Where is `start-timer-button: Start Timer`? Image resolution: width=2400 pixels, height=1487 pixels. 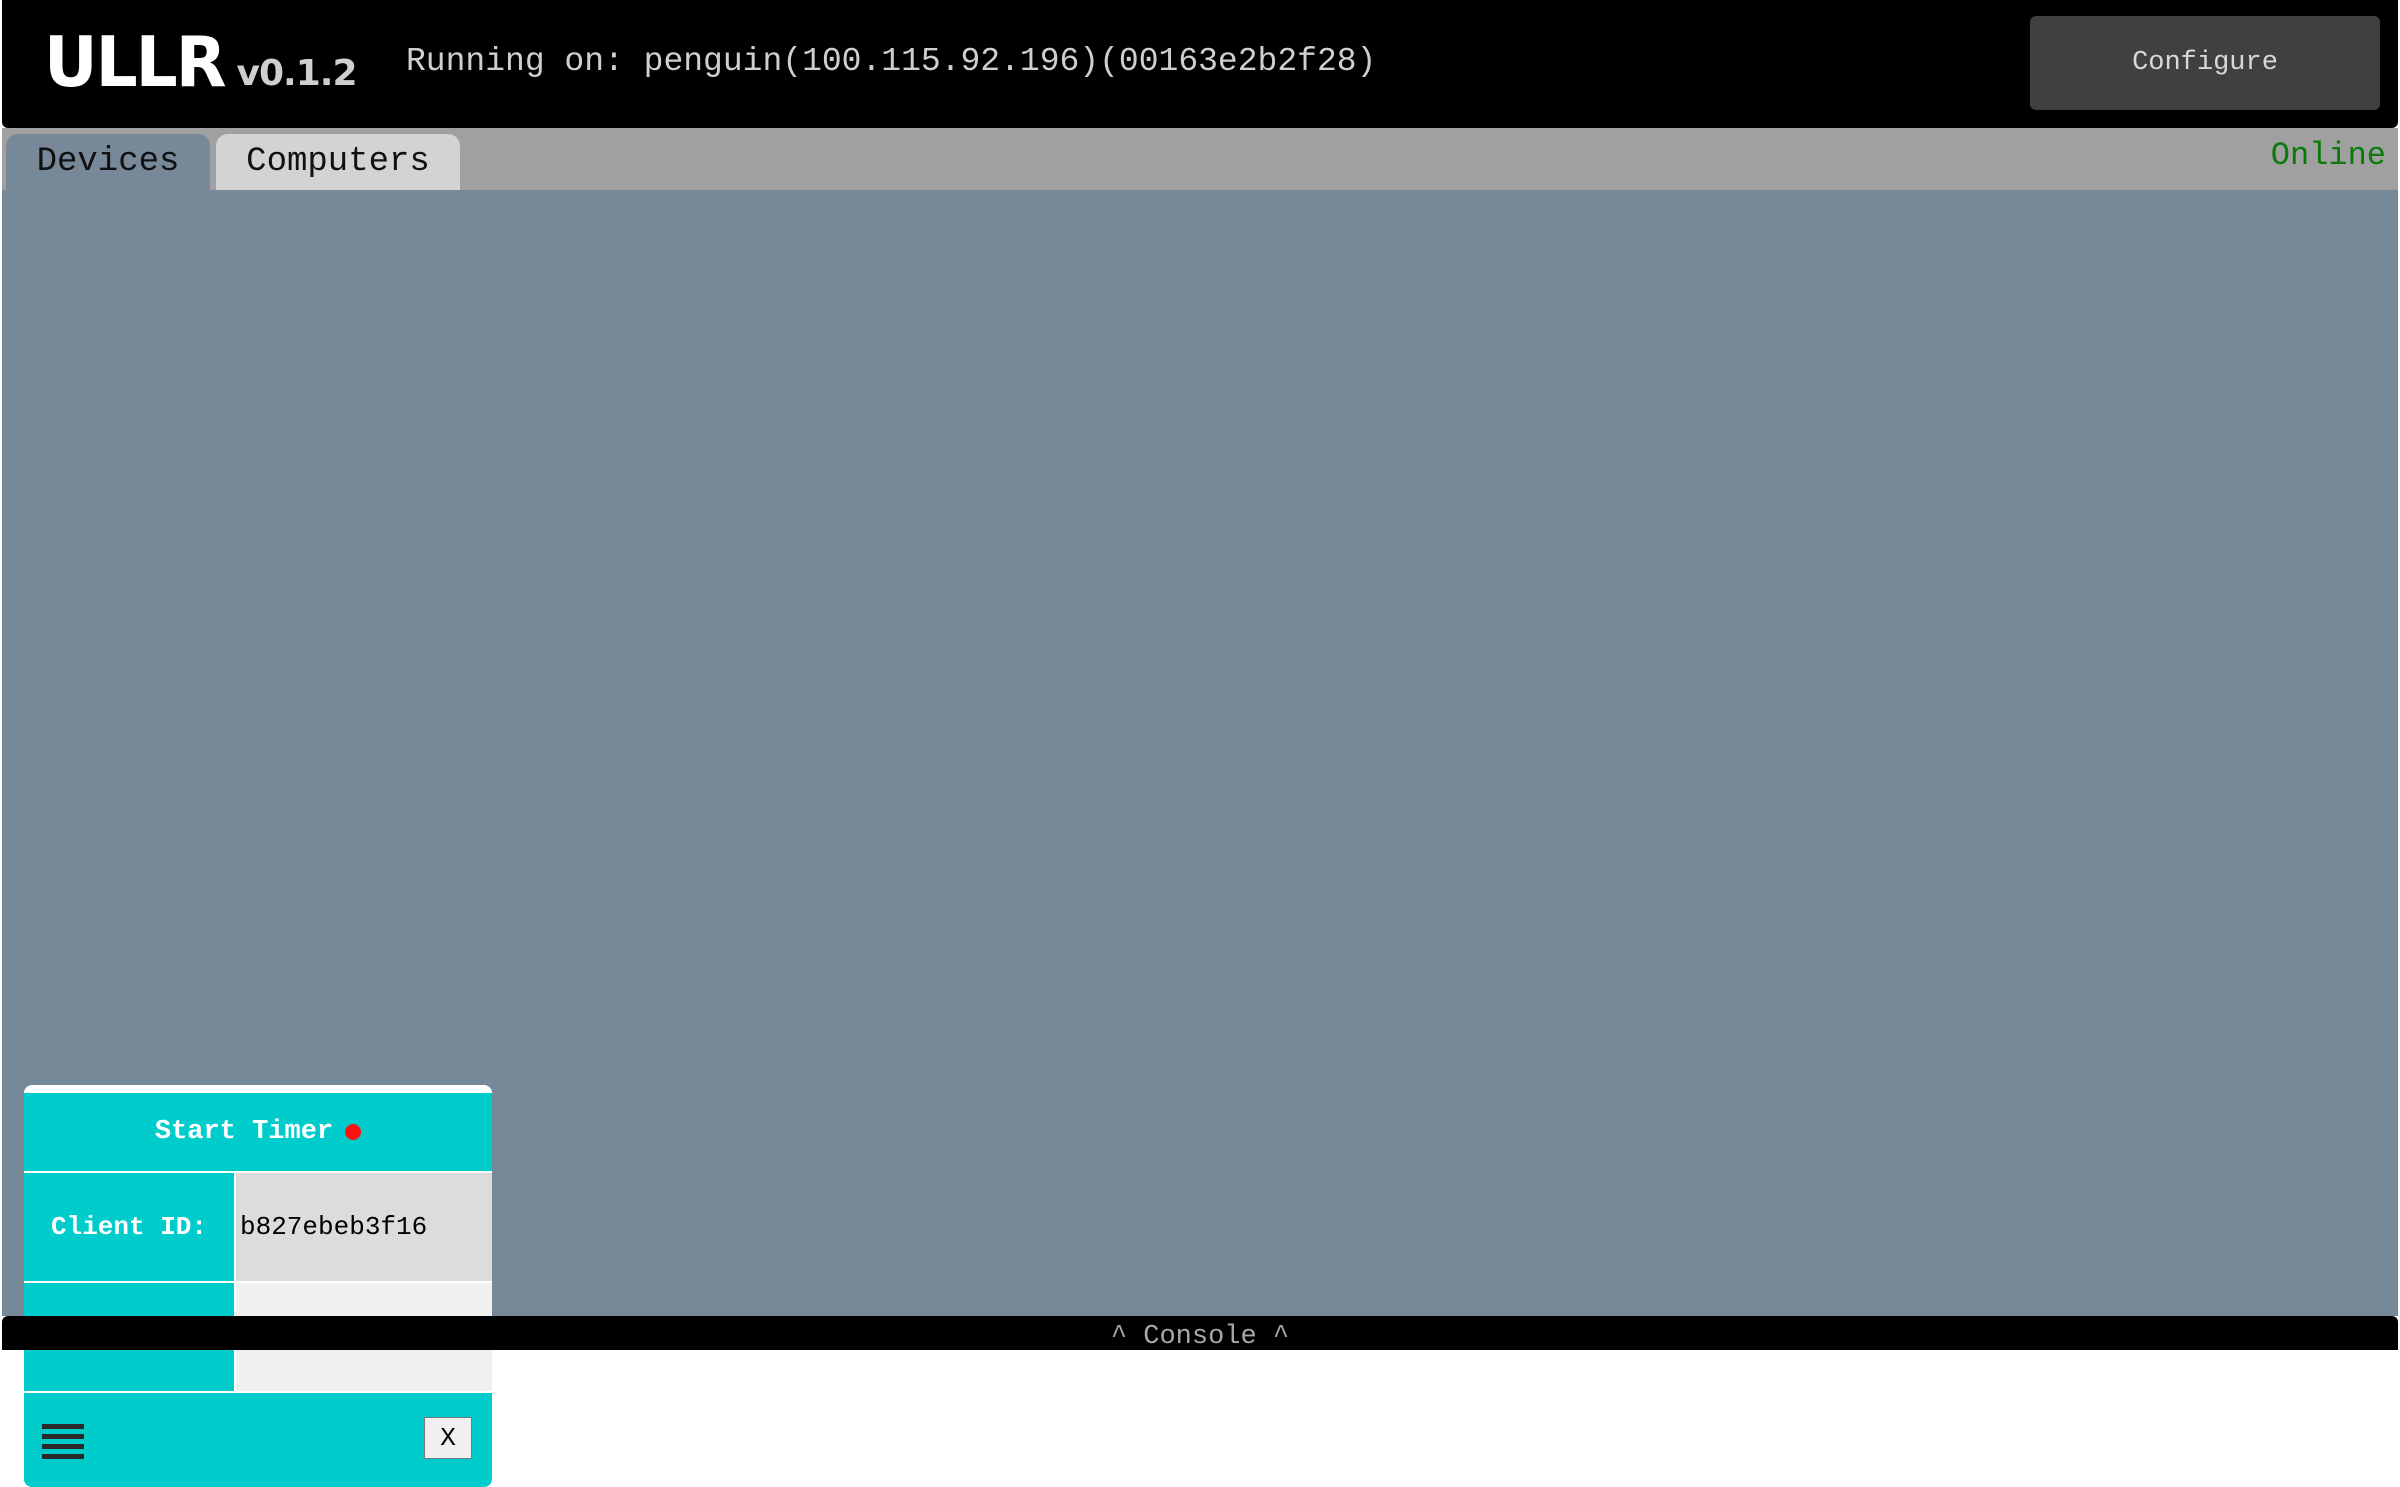
start-timer-button: Start Timer is located at coordinates (258, 1132).